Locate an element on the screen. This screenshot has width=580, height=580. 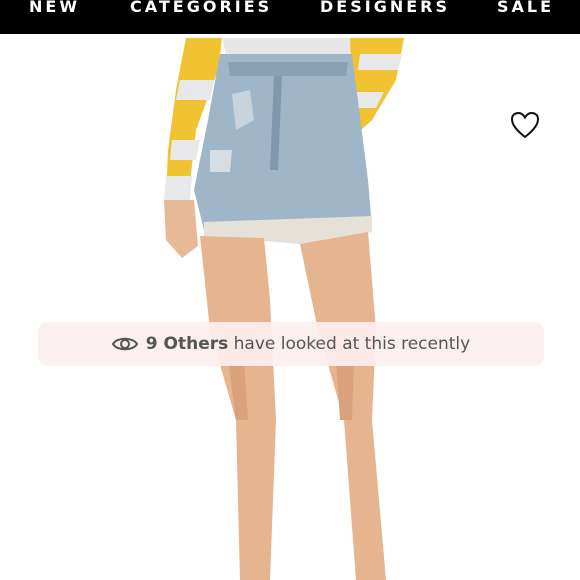
recent-views-text: 9 Others have looked at this recently is located at coordinates (308, 344).